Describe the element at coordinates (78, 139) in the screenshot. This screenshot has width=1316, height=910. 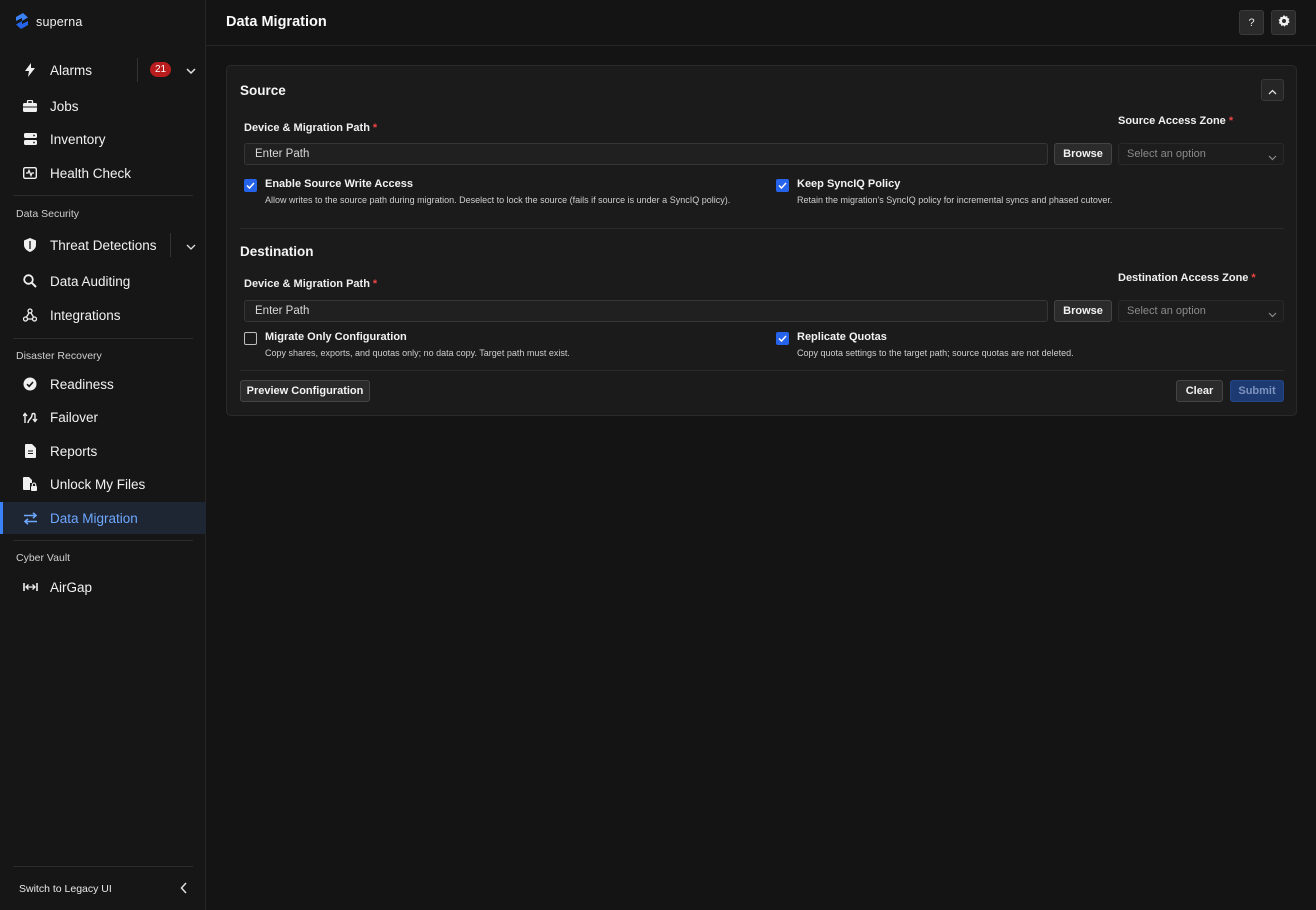
I see `sidebar-item-label: Inventory` at that location.